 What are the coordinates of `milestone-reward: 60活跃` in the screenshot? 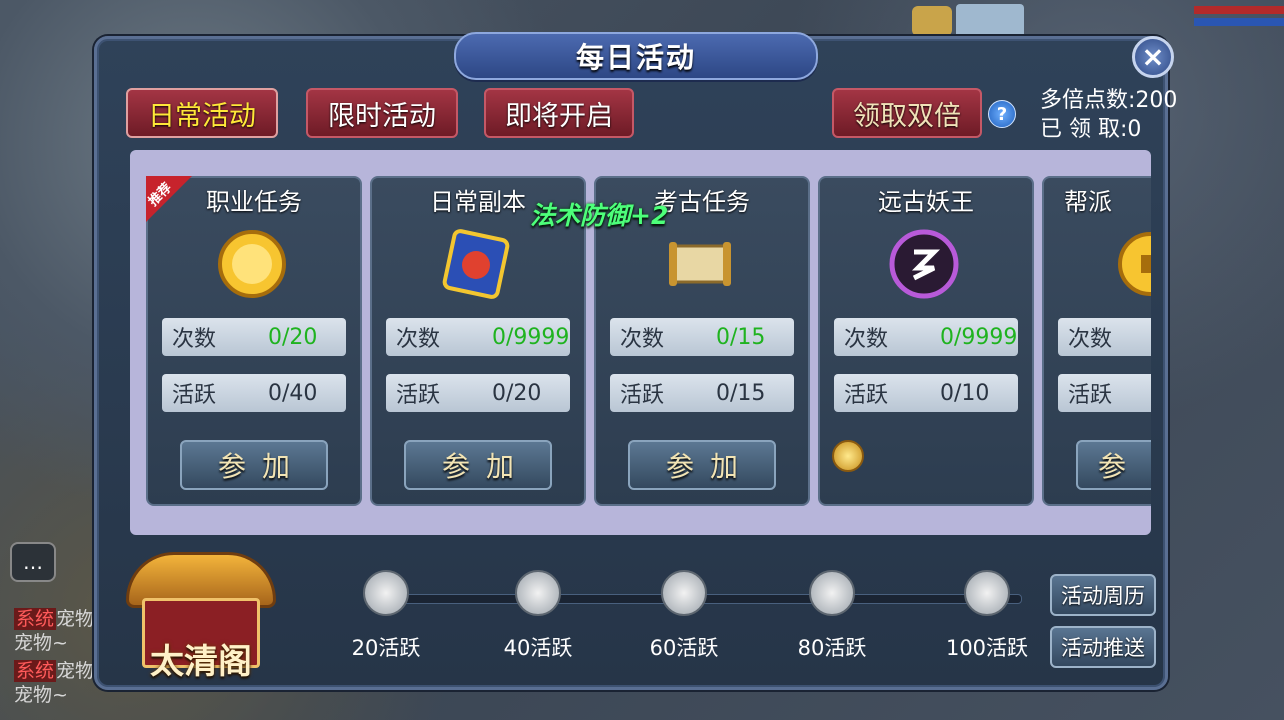 It's located at (684, 616).